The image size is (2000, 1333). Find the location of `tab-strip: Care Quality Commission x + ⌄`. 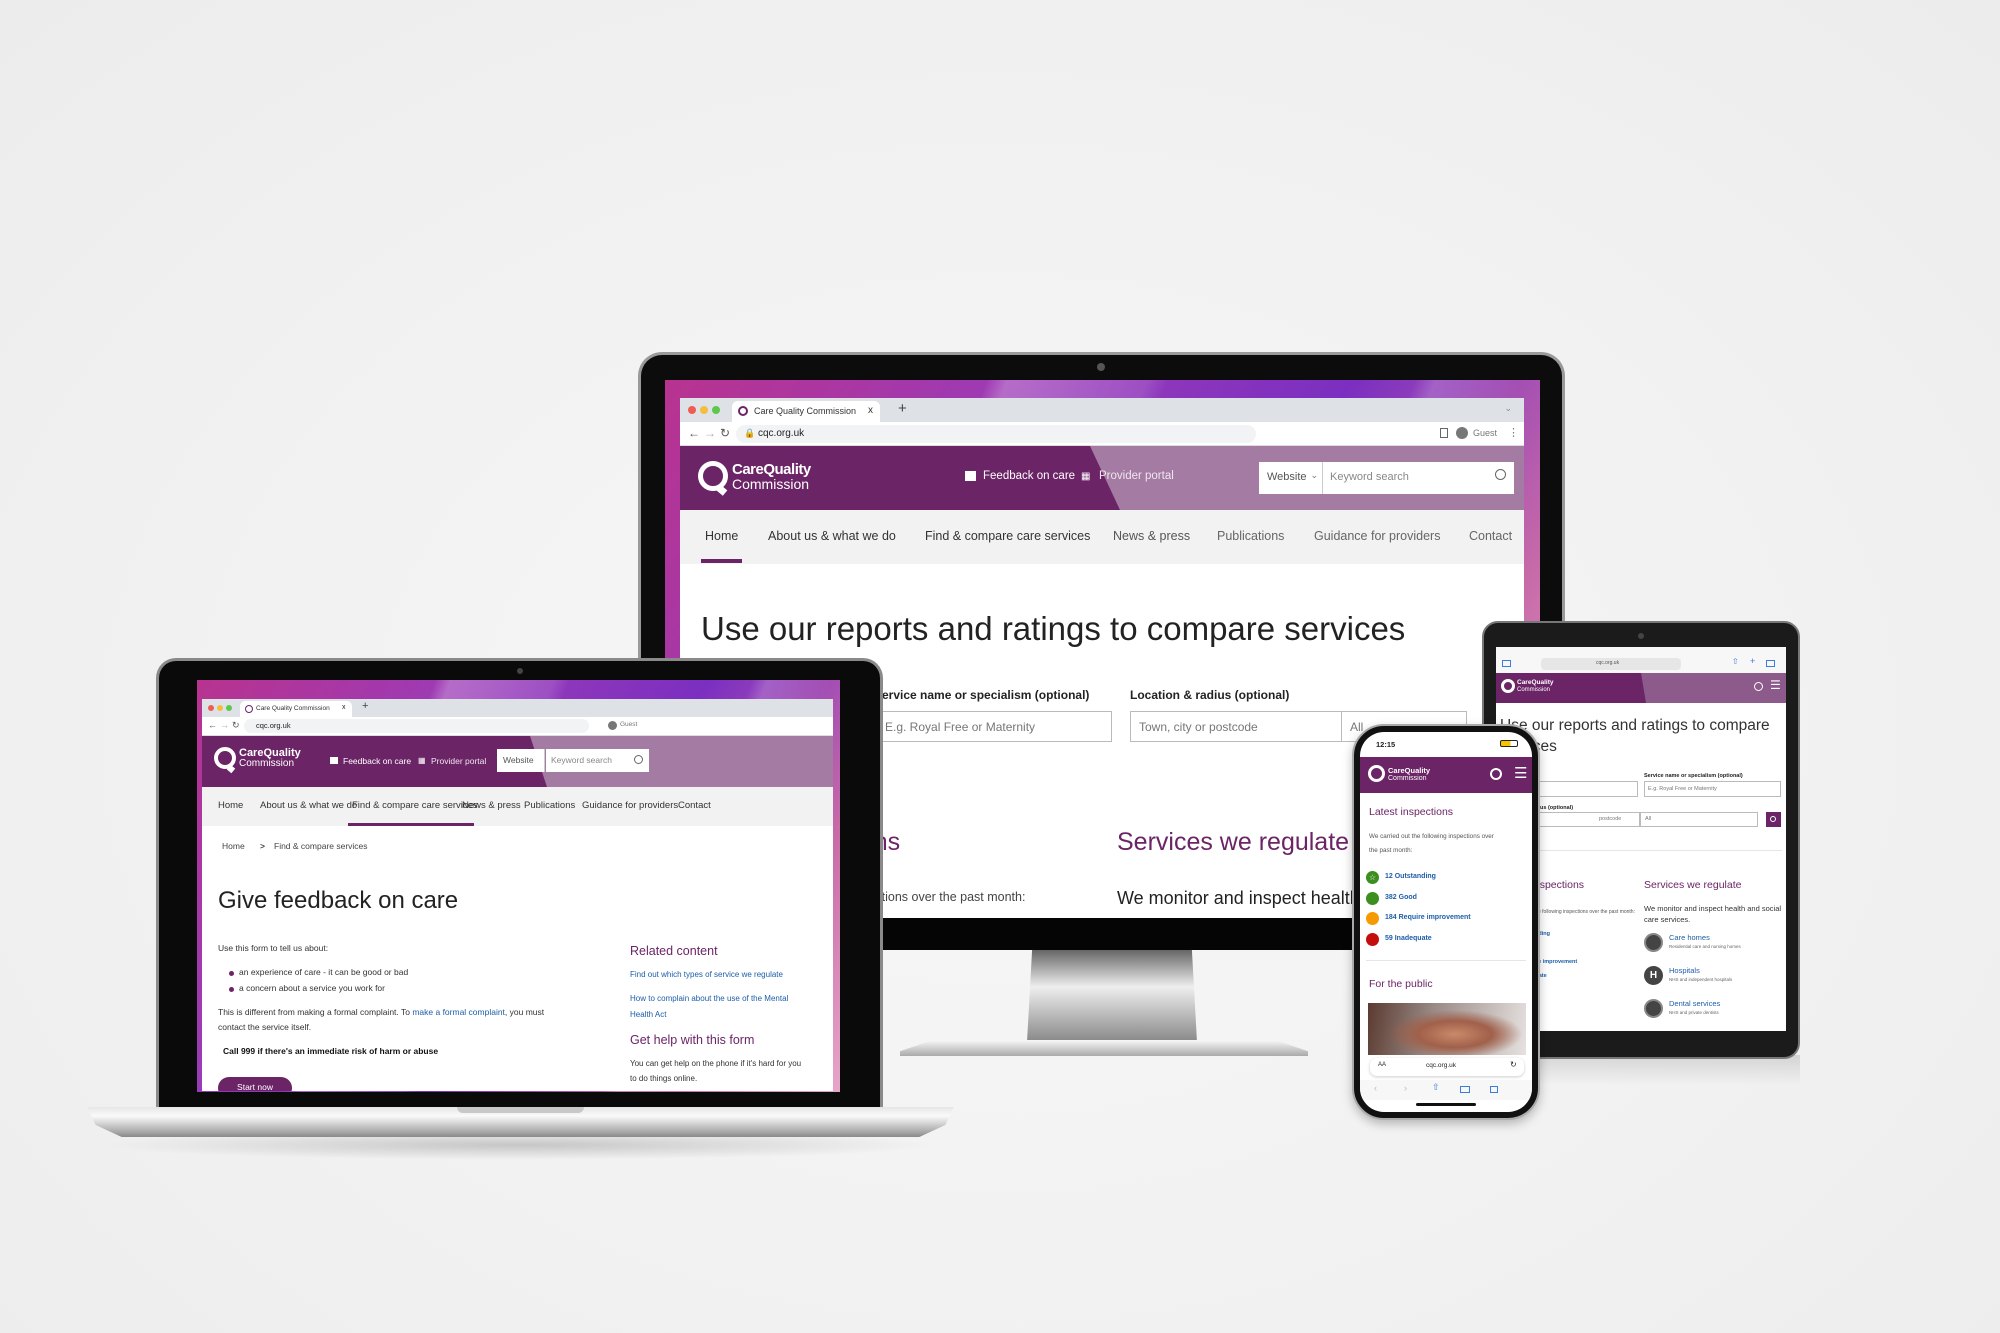

tab-strip: Care Quality Commission x + ⌄ is located at coordinates (1102, 410).